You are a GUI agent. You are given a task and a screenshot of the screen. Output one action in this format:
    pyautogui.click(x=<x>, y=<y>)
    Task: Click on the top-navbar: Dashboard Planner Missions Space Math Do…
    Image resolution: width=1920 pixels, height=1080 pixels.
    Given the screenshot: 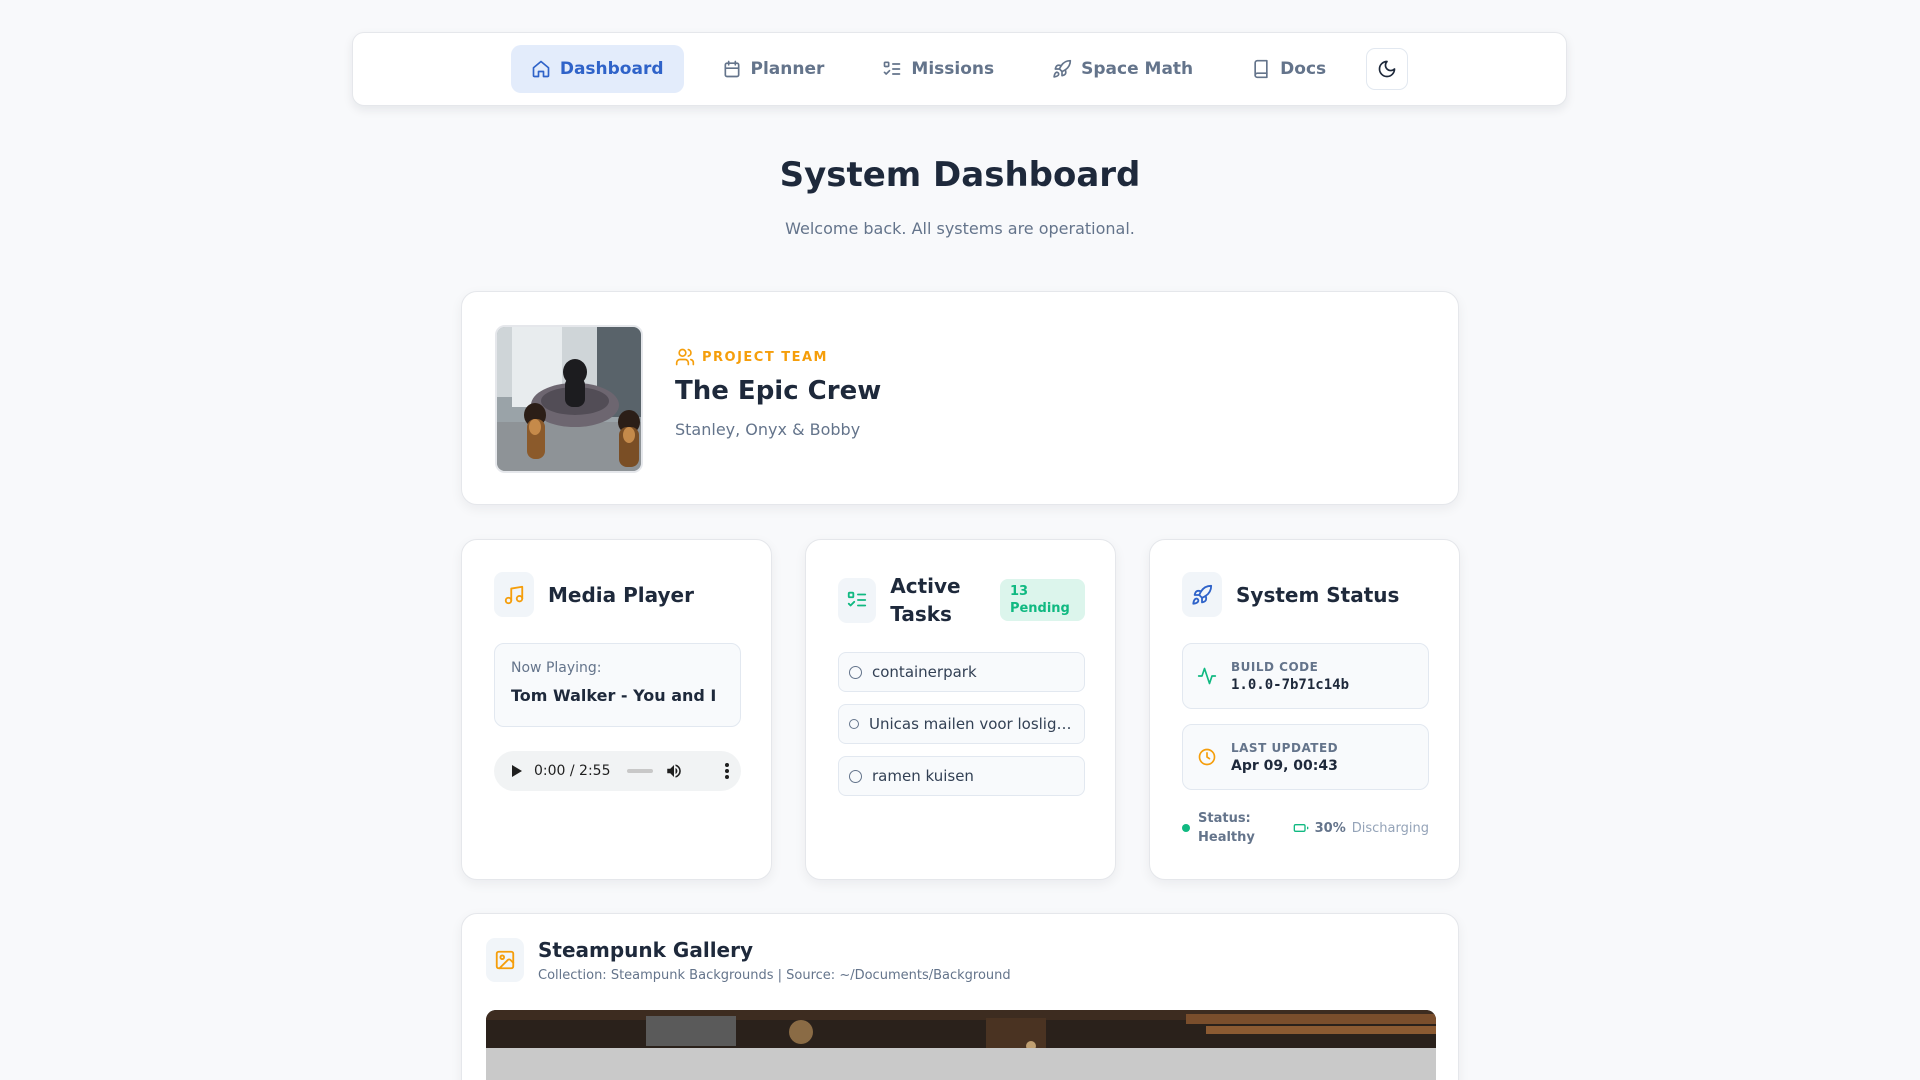 What is the action you would take?
    pyautogui.click(x=959, y=69)
    